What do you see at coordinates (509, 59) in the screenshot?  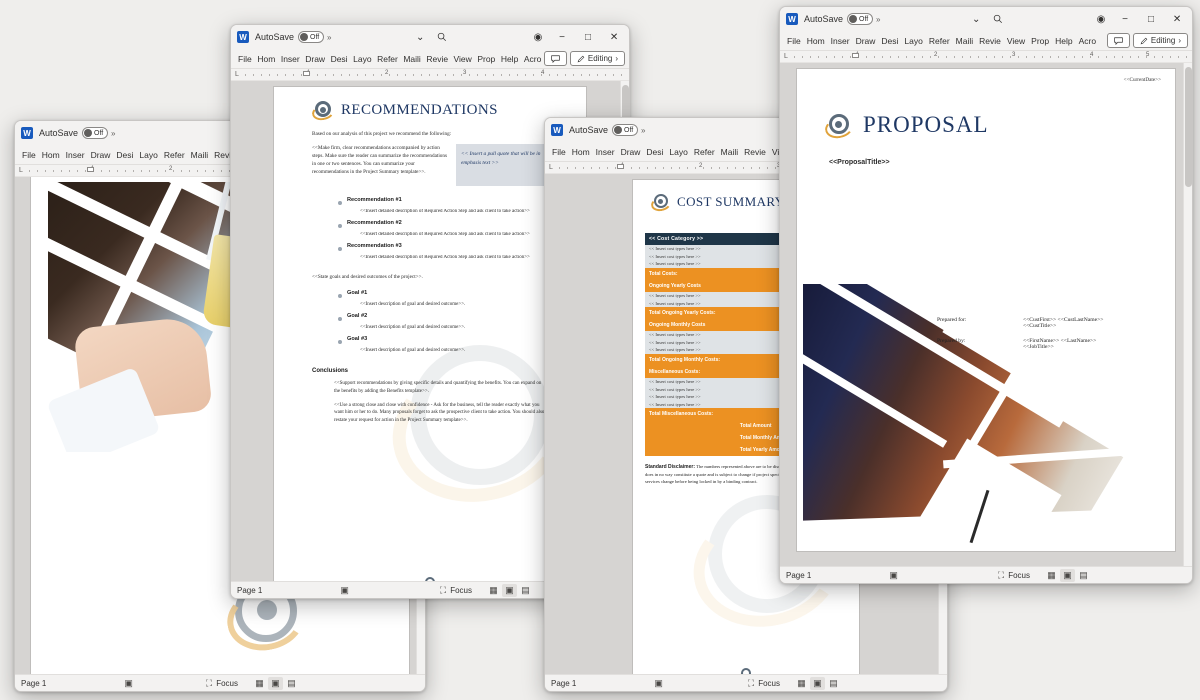 I see `ribbon-tab-help: Help` at bounding box center [509, 59].